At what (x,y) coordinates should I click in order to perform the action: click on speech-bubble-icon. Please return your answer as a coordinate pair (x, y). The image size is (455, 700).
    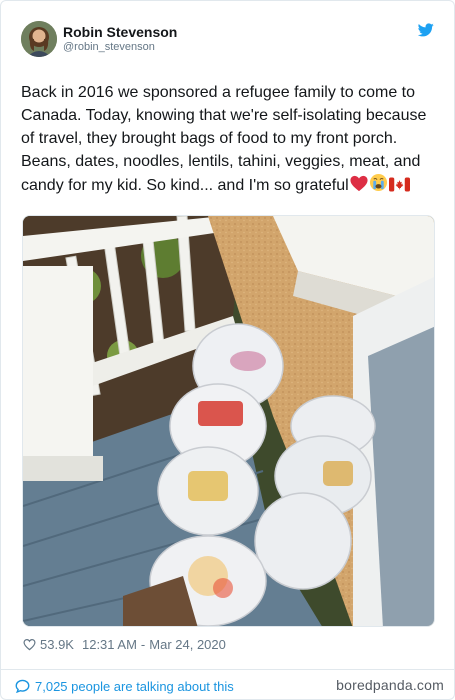
    Looking at the image, I should click on (22, 686).